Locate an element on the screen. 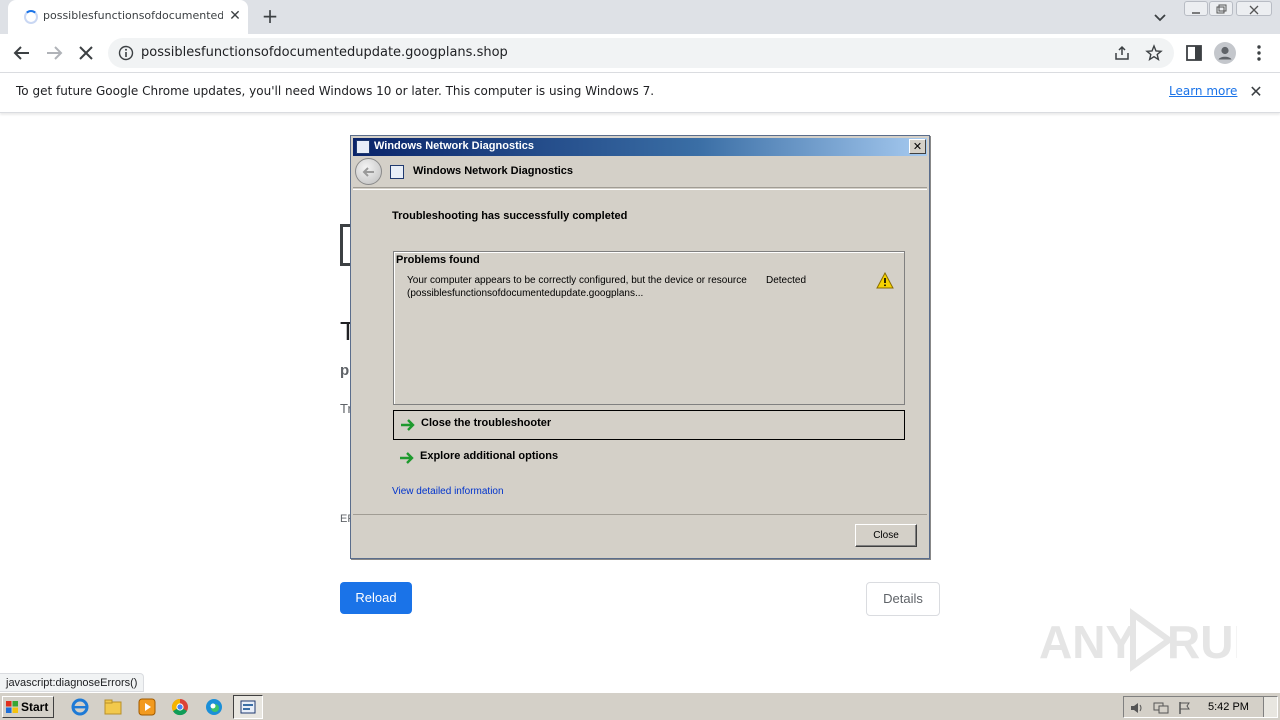  dialog-close-icon: ✕ is located at coordinates (917, 146).